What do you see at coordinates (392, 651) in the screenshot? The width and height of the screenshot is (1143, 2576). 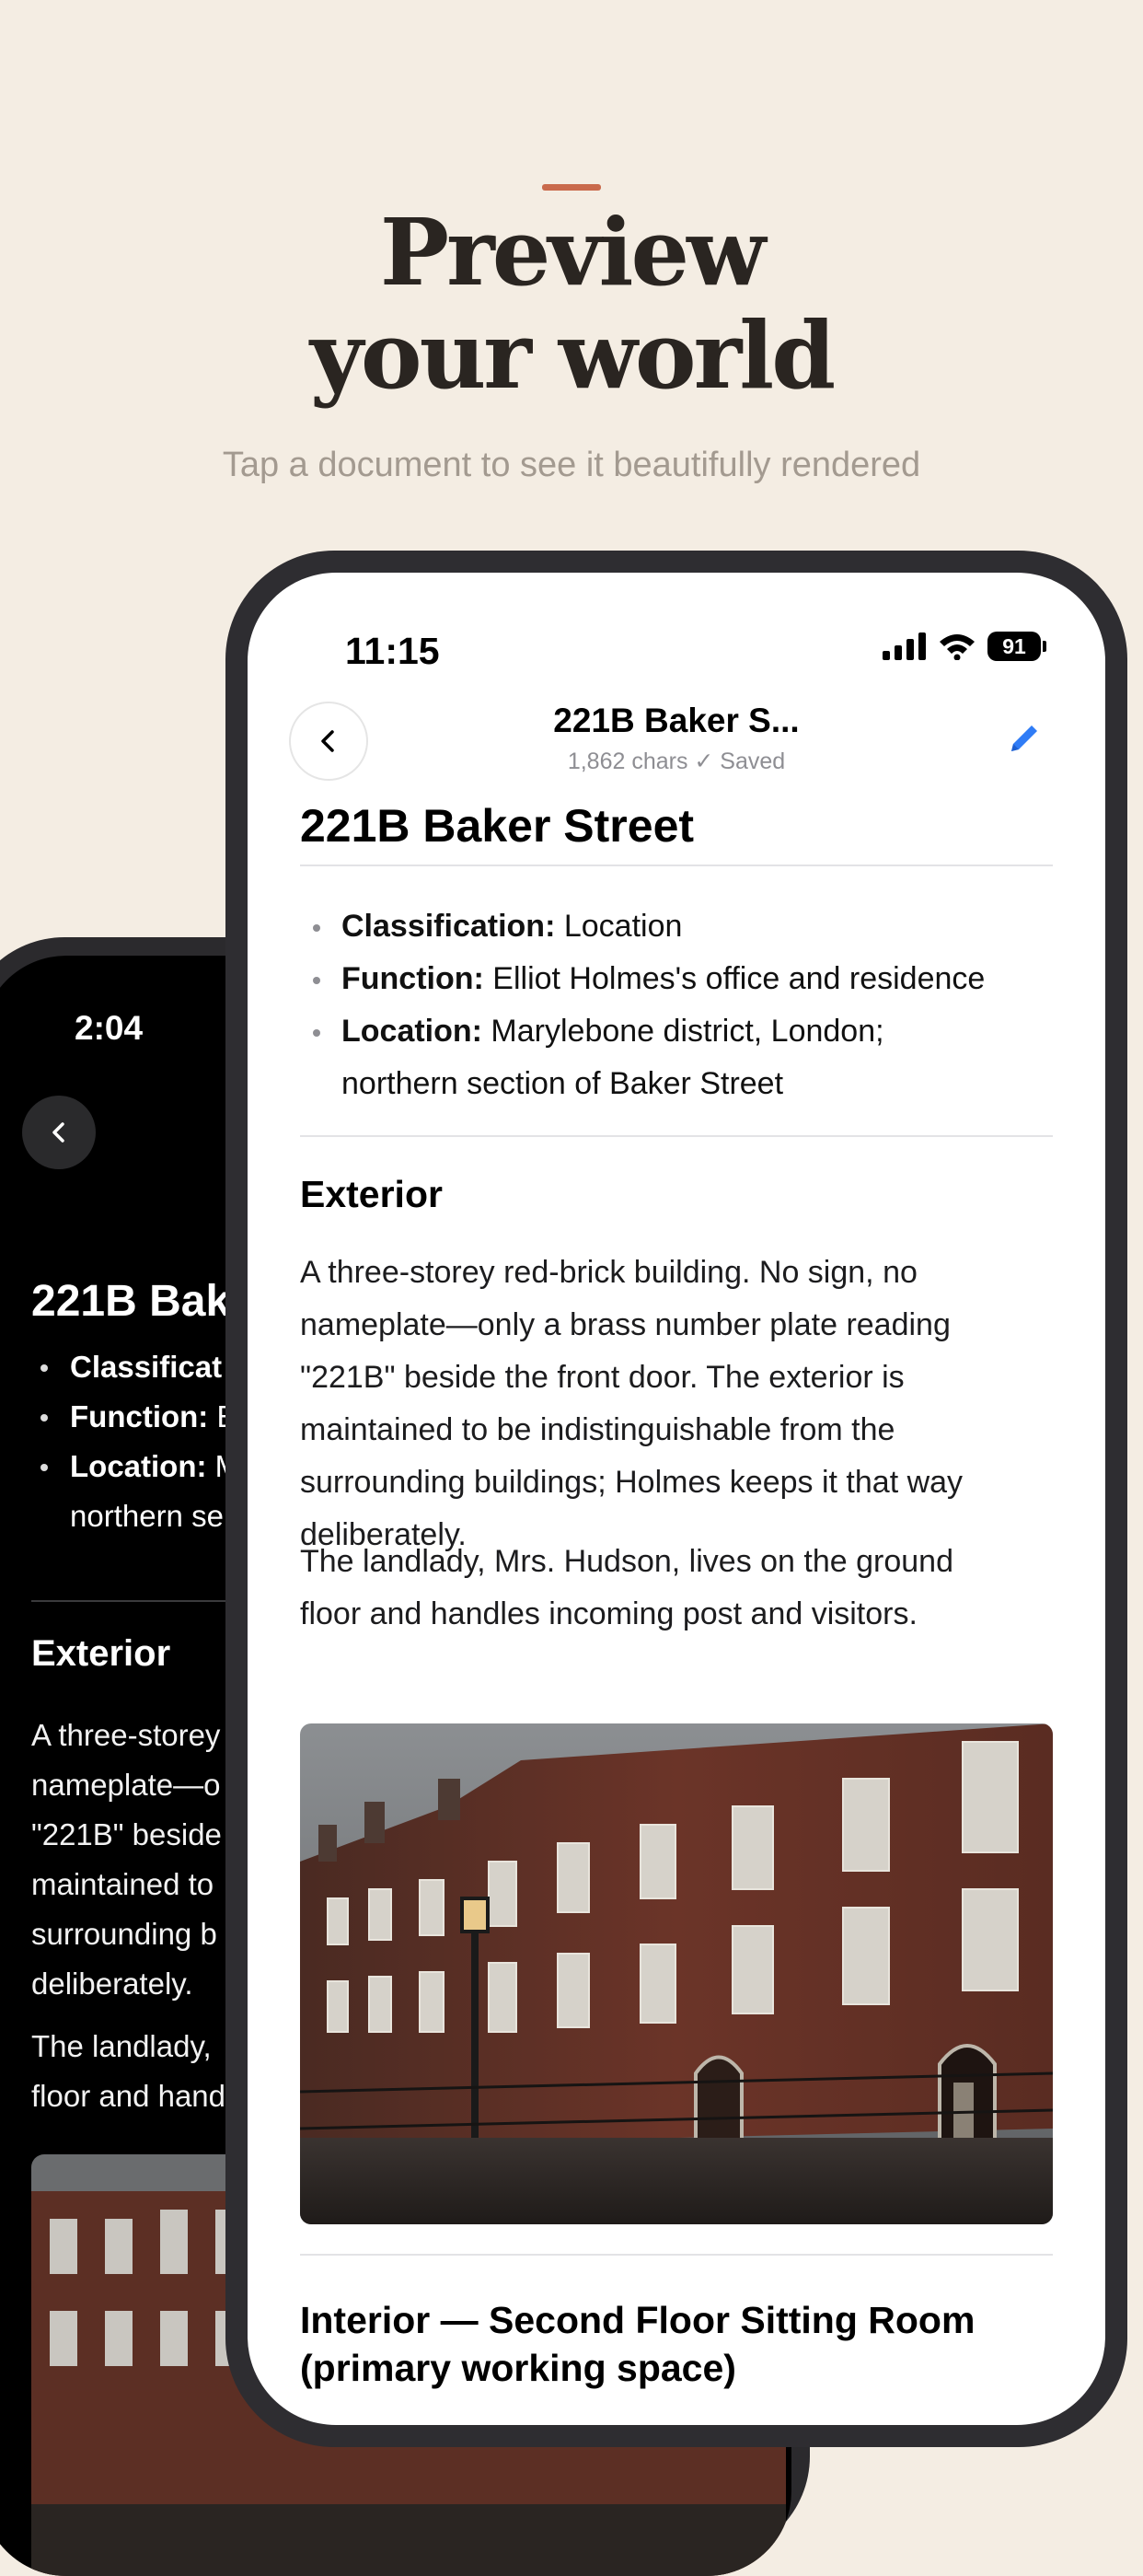 I see `status-time: 11:15` at bounding box center [392, 651].